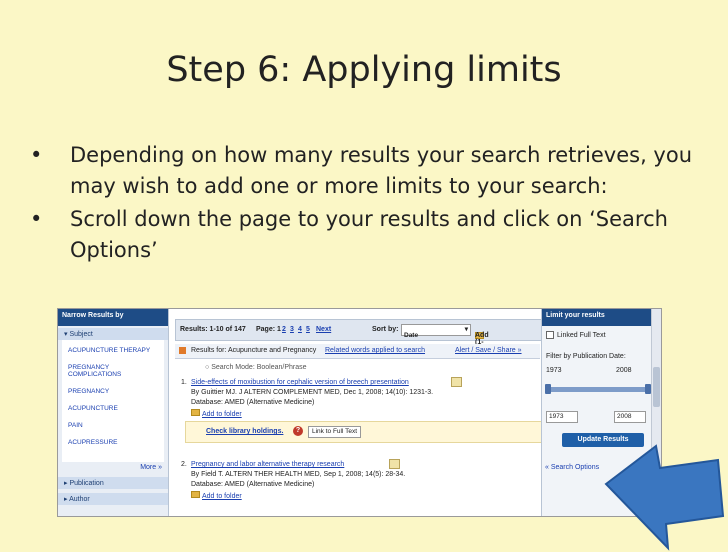  I want to click on record-number: 2., so click(184, 464).